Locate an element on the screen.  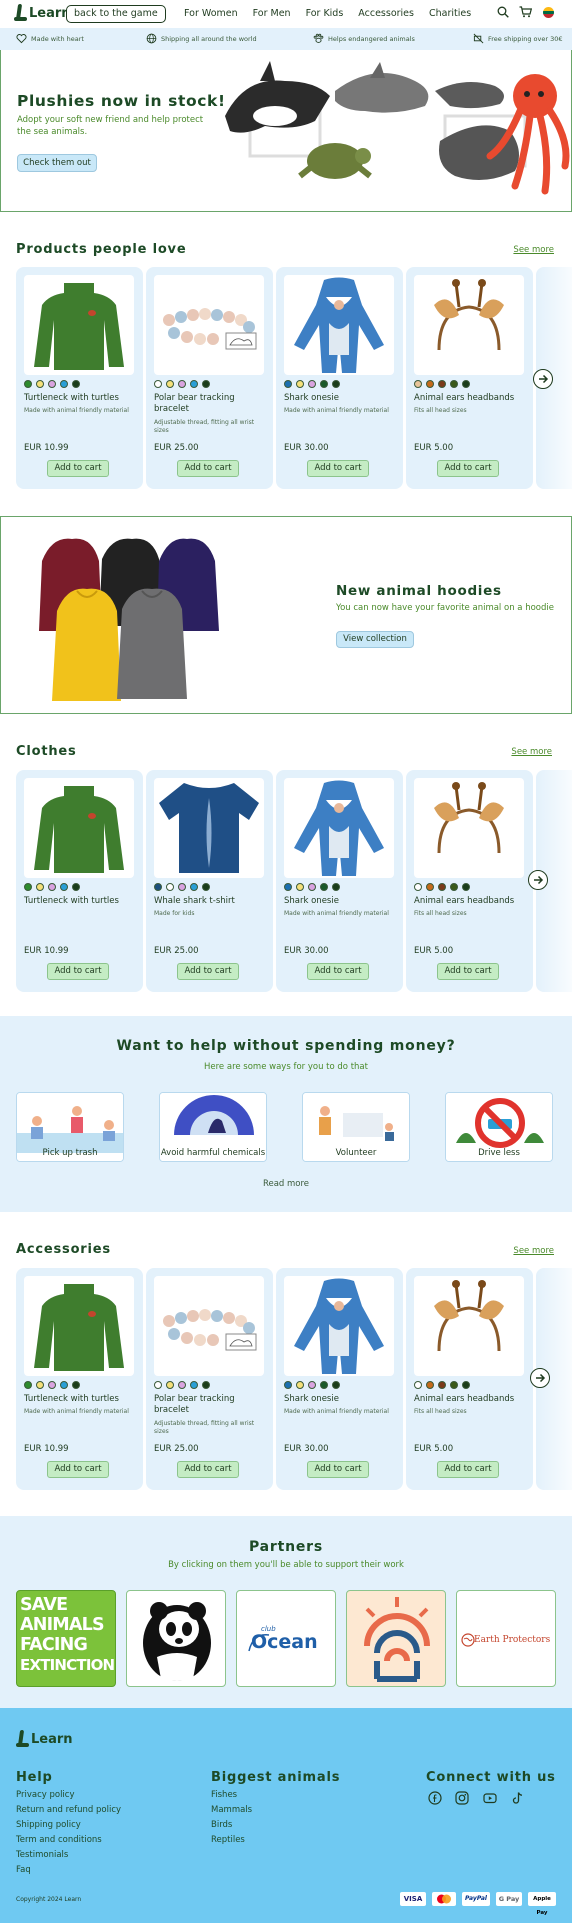
check-them-out-button: Check them out is located at coordinates (57, 163).